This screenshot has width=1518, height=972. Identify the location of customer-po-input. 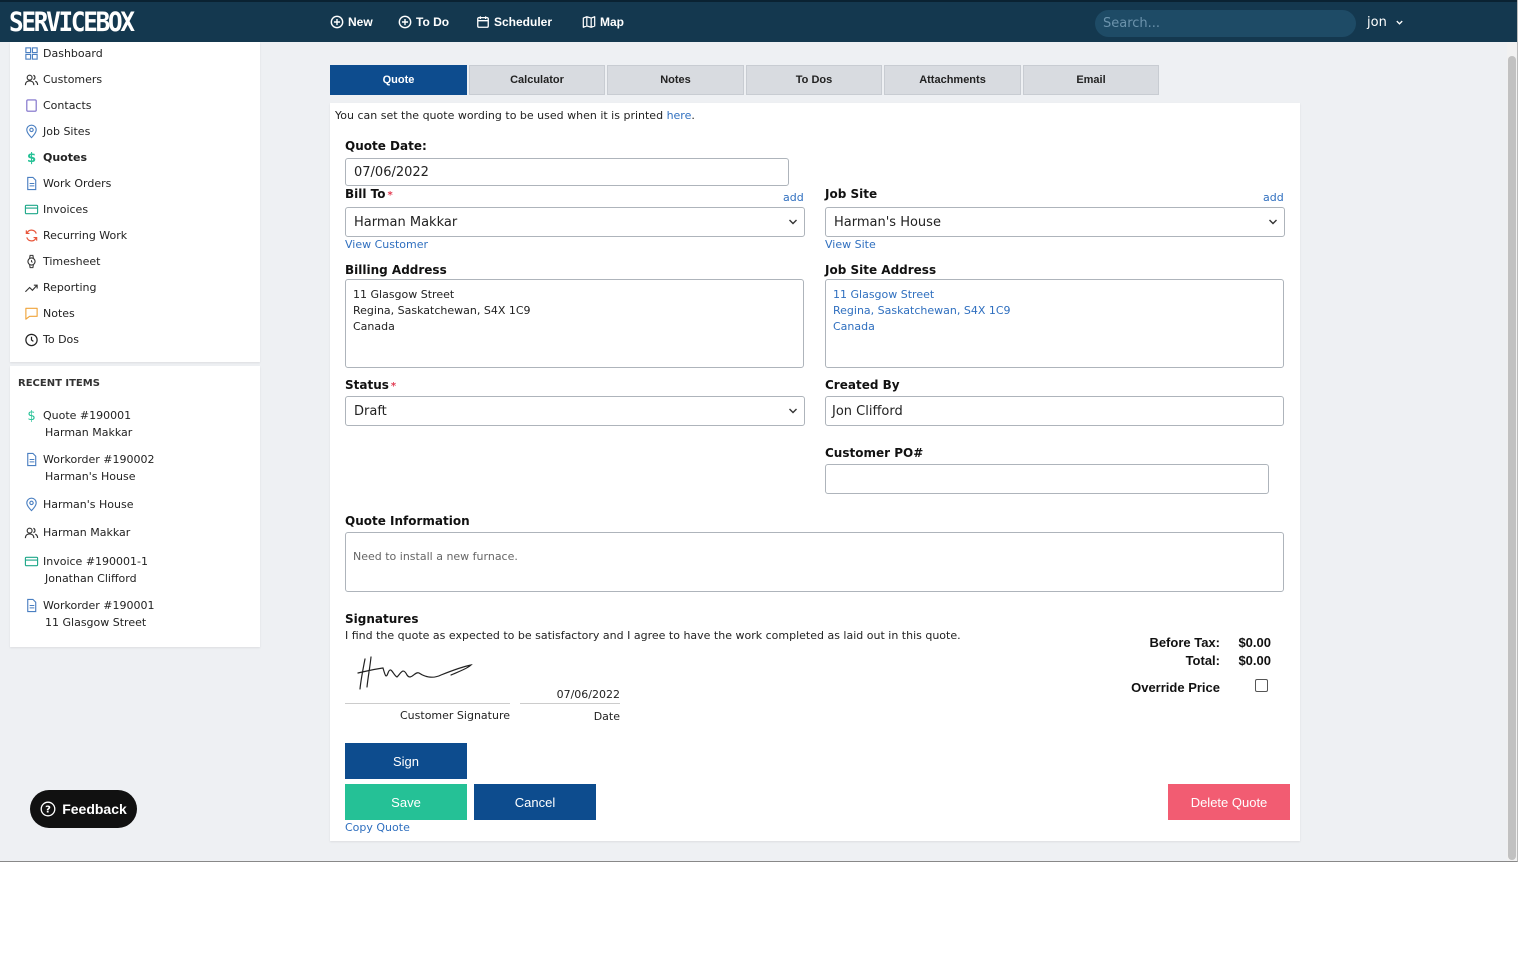
(1047, 479).